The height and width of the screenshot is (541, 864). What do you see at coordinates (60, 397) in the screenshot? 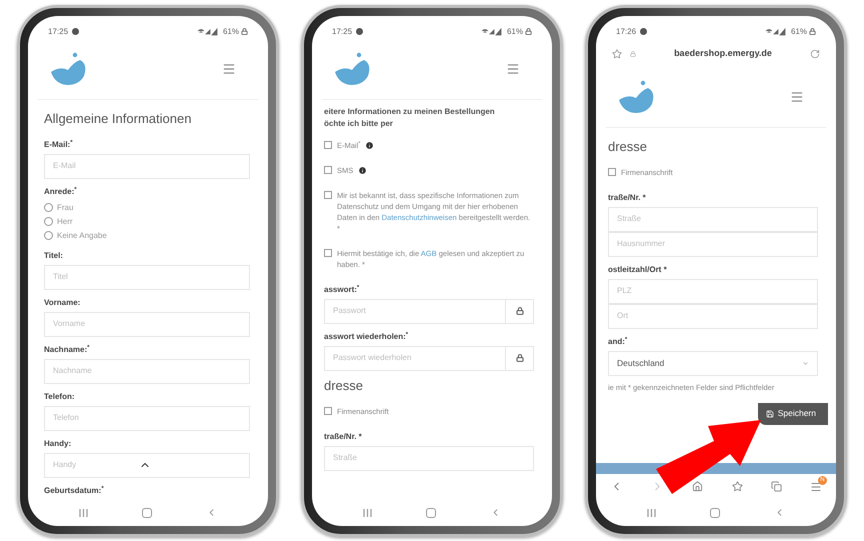
I see `field-label: Telefon:` at bounding box center [60, 397].